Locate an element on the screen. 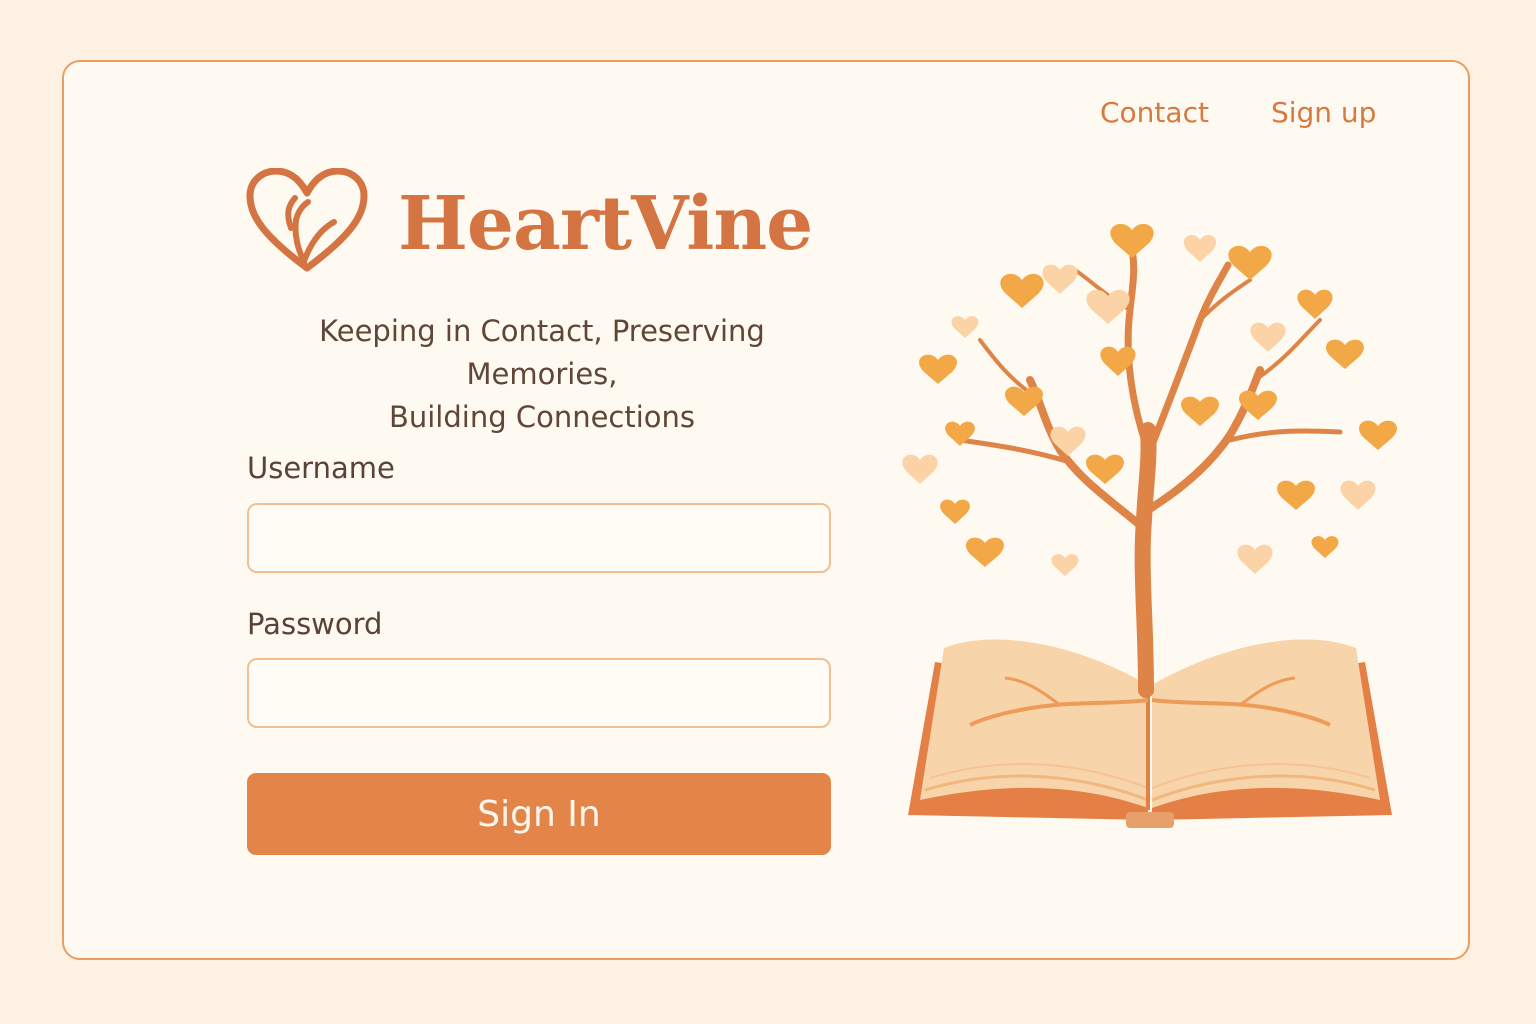 Image resolution: width=1536 pixels, height=1024 pixels. heart-leaf-icon is located at coordinates (307, 223).